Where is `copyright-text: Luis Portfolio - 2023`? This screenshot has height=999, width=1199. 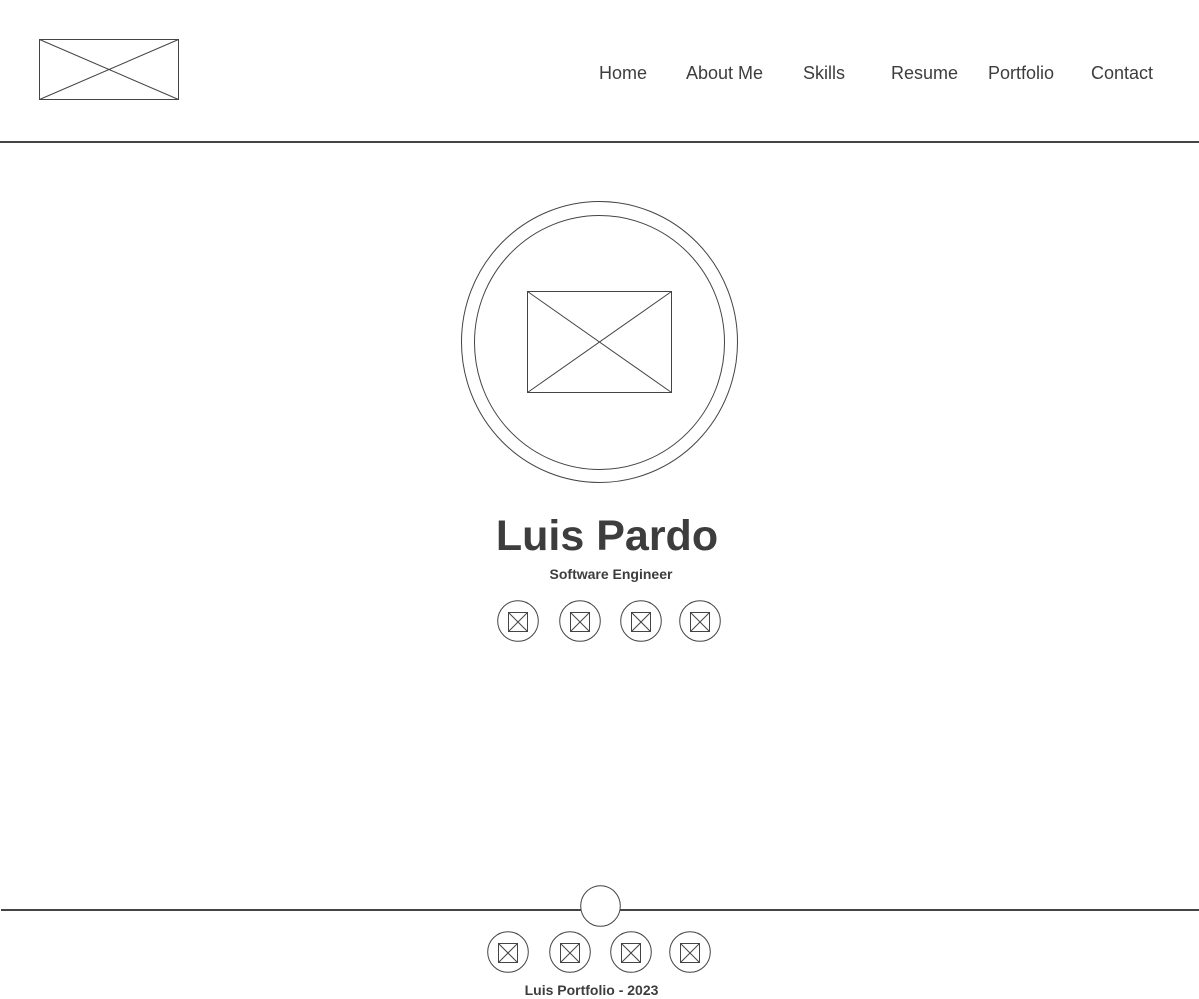
copyright-text: Luis Portfolio - 2023 is located at coordinates (591, 990).